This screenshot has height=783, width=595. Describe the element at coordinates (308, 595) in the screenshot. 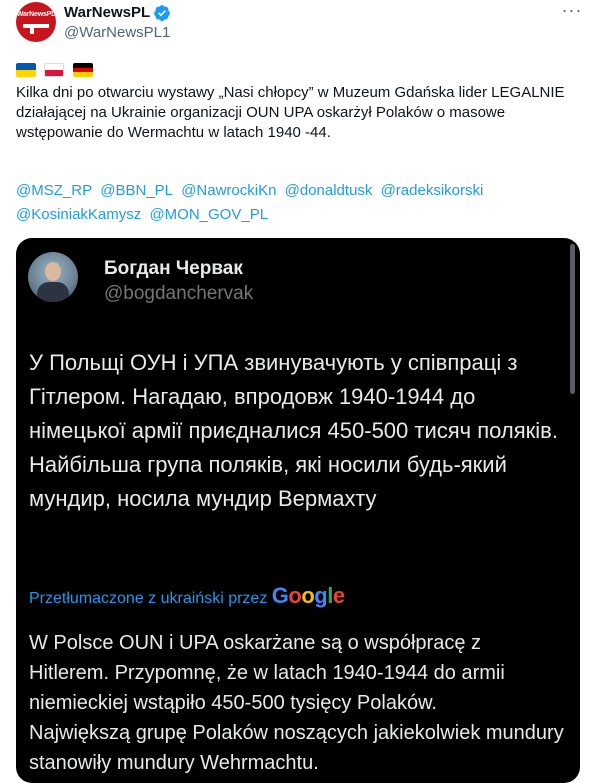

I see `google-logo: Google` at that location.